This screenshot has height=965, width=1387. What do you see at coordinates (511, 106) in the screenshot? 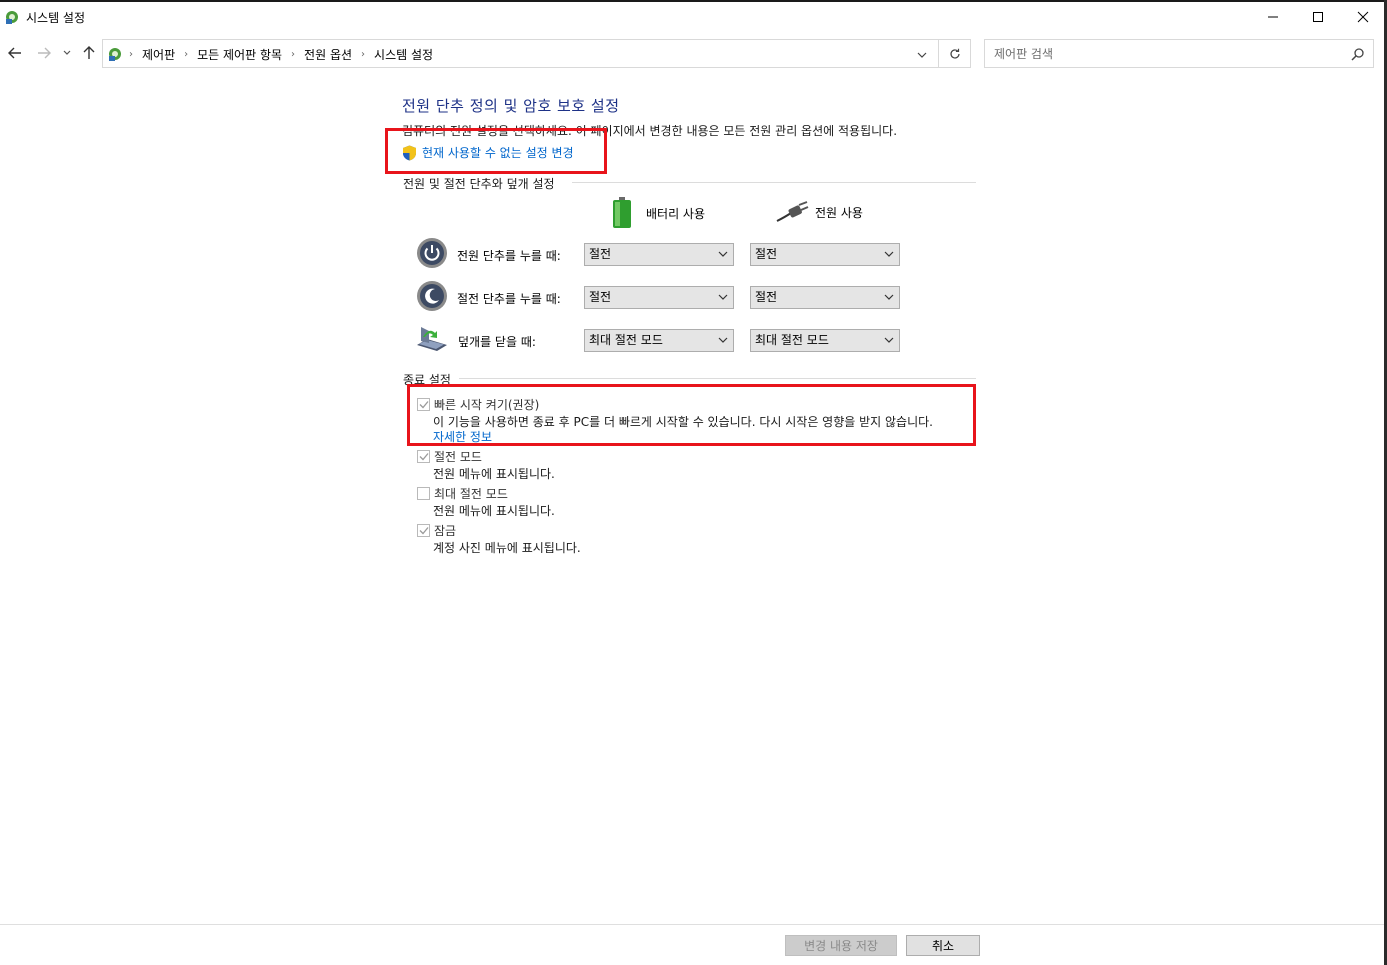
I see `page-title: 전원 단추 정의 및 암호 보호 설정` at bounding box center [511, 106].